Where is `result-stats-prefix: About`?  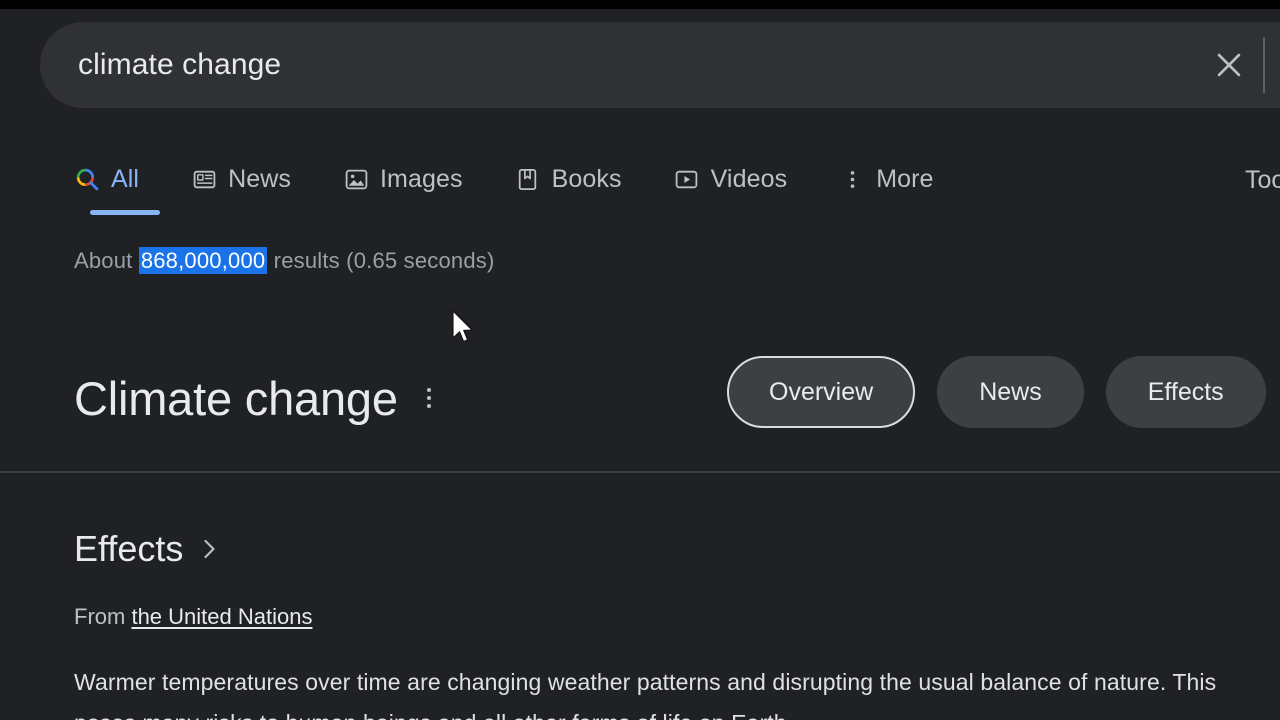 result-stats-prefix: About is located at coordinates (106, 260).